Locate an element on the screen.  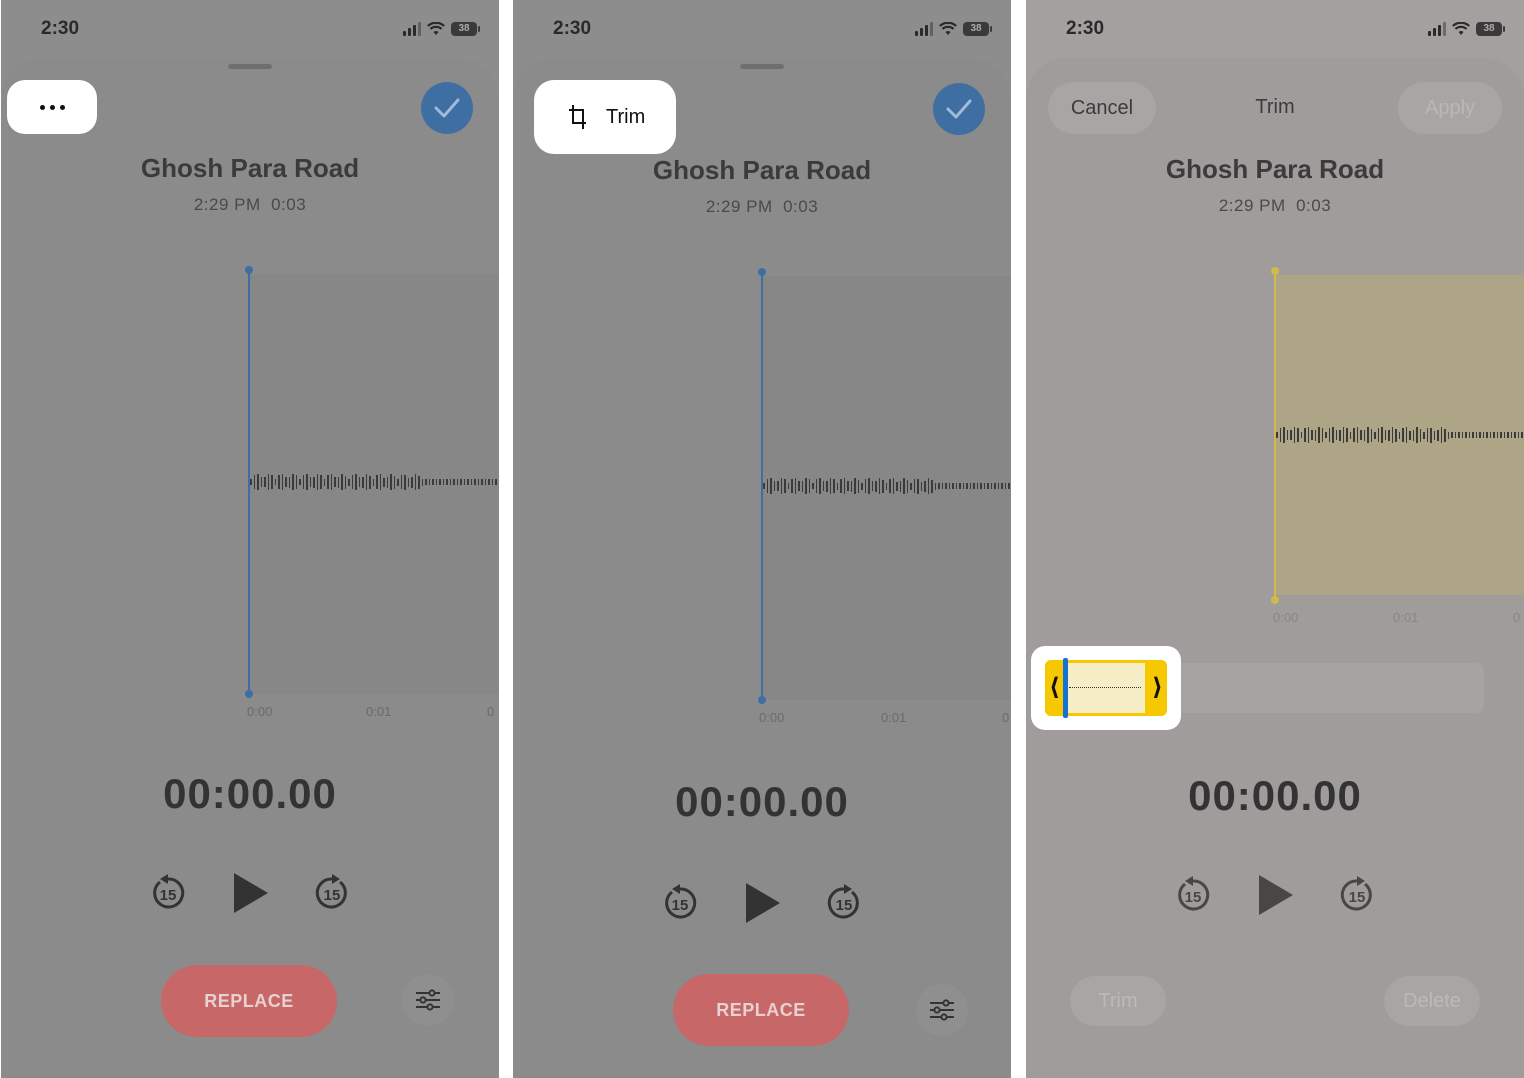
chevron-right-icon: ⟩ is located at coordinates (1157, 688).